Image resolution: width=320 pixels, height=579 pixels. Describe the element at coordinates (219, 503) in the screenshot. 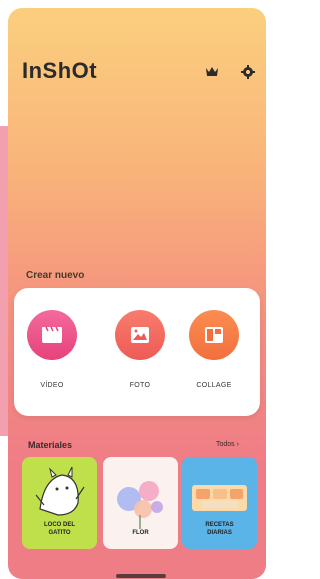

I see `material-card-recipes: RECETAS DIARIAS` at that location.